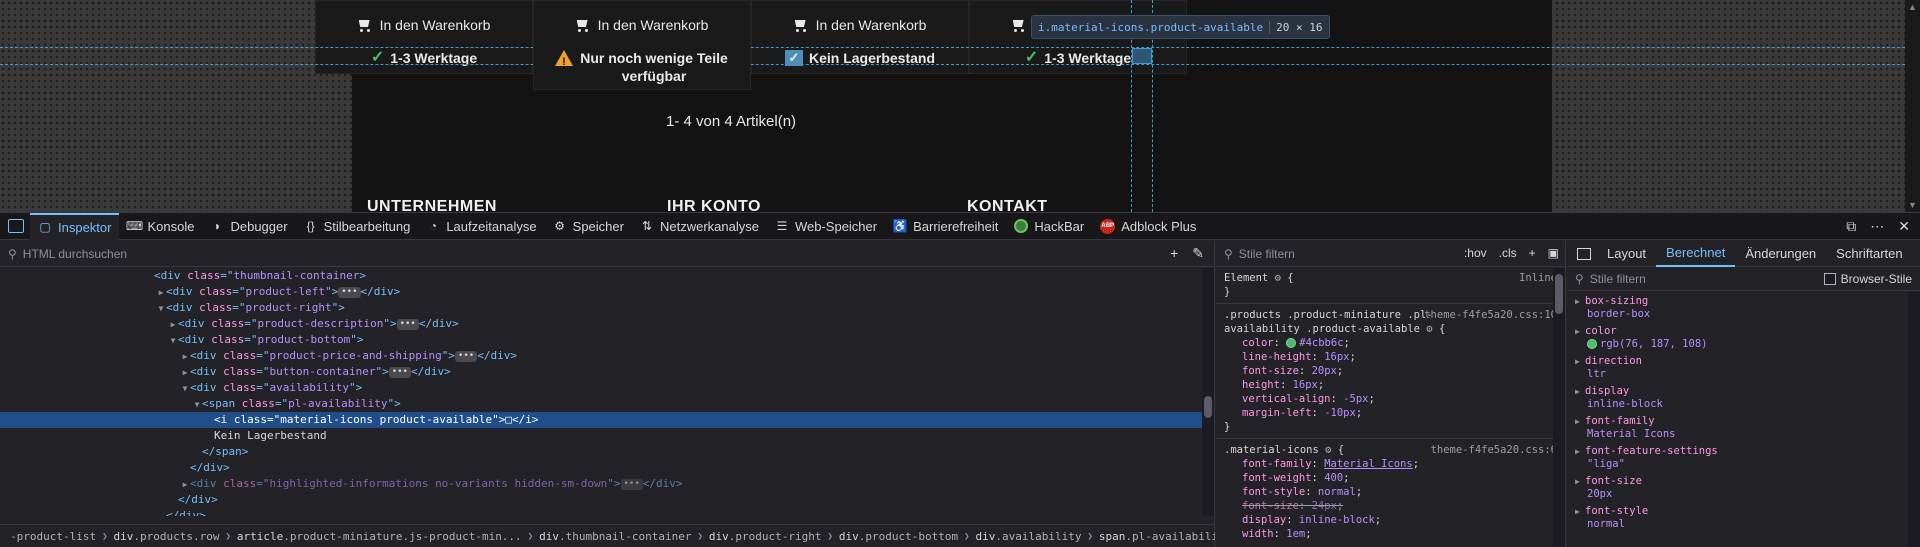  Describe the element at coordinates (1532, 253) in the screenshot. I see `add-rule-icon: +` at that location.